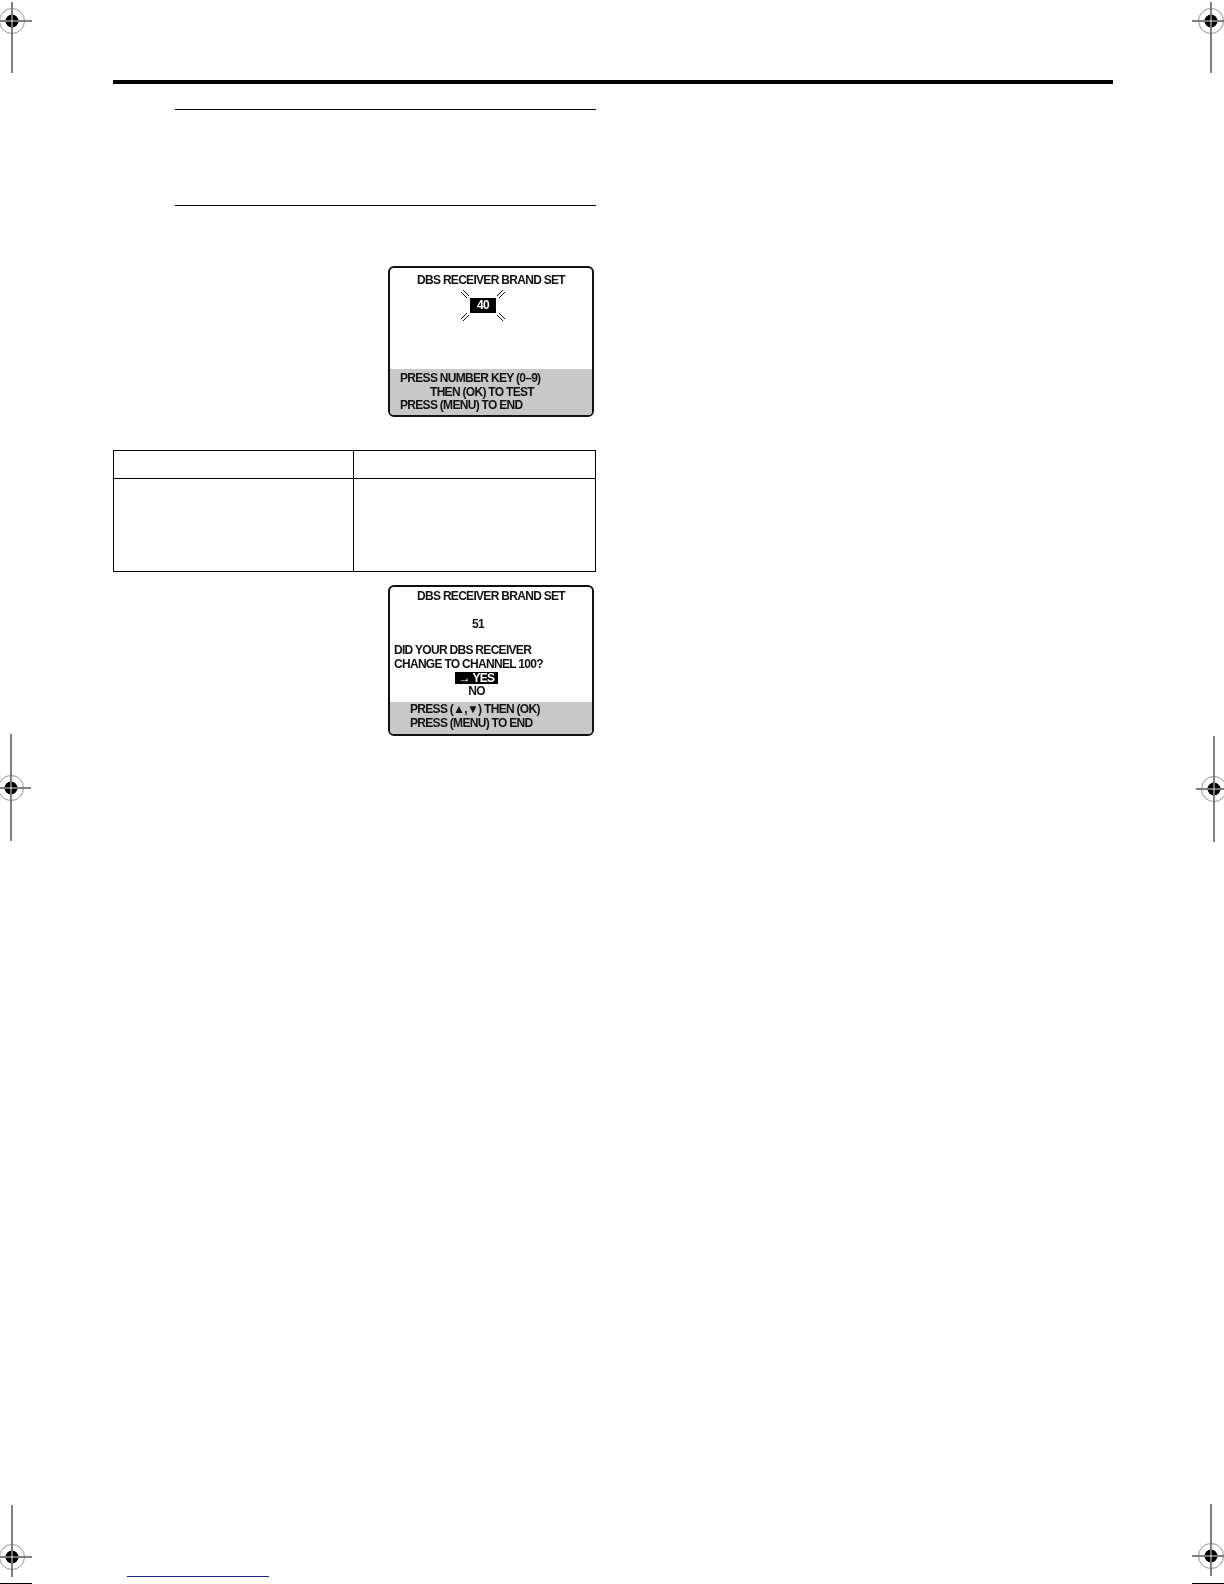 This screenshot has width=1224, height=1584. What do you see at coordinates (475, 710) in the screenshot?
I see `hint-text: PRESS (▲,▼) THEN (OK)` at bounding box center [475, 710].